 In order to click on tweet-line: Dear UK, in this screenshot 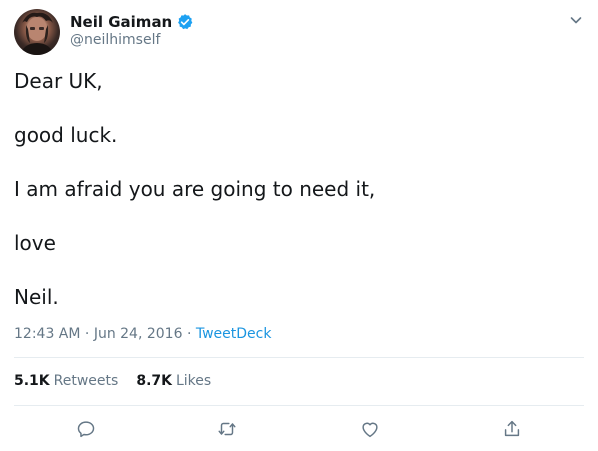, I will do `click(58, 81)`.